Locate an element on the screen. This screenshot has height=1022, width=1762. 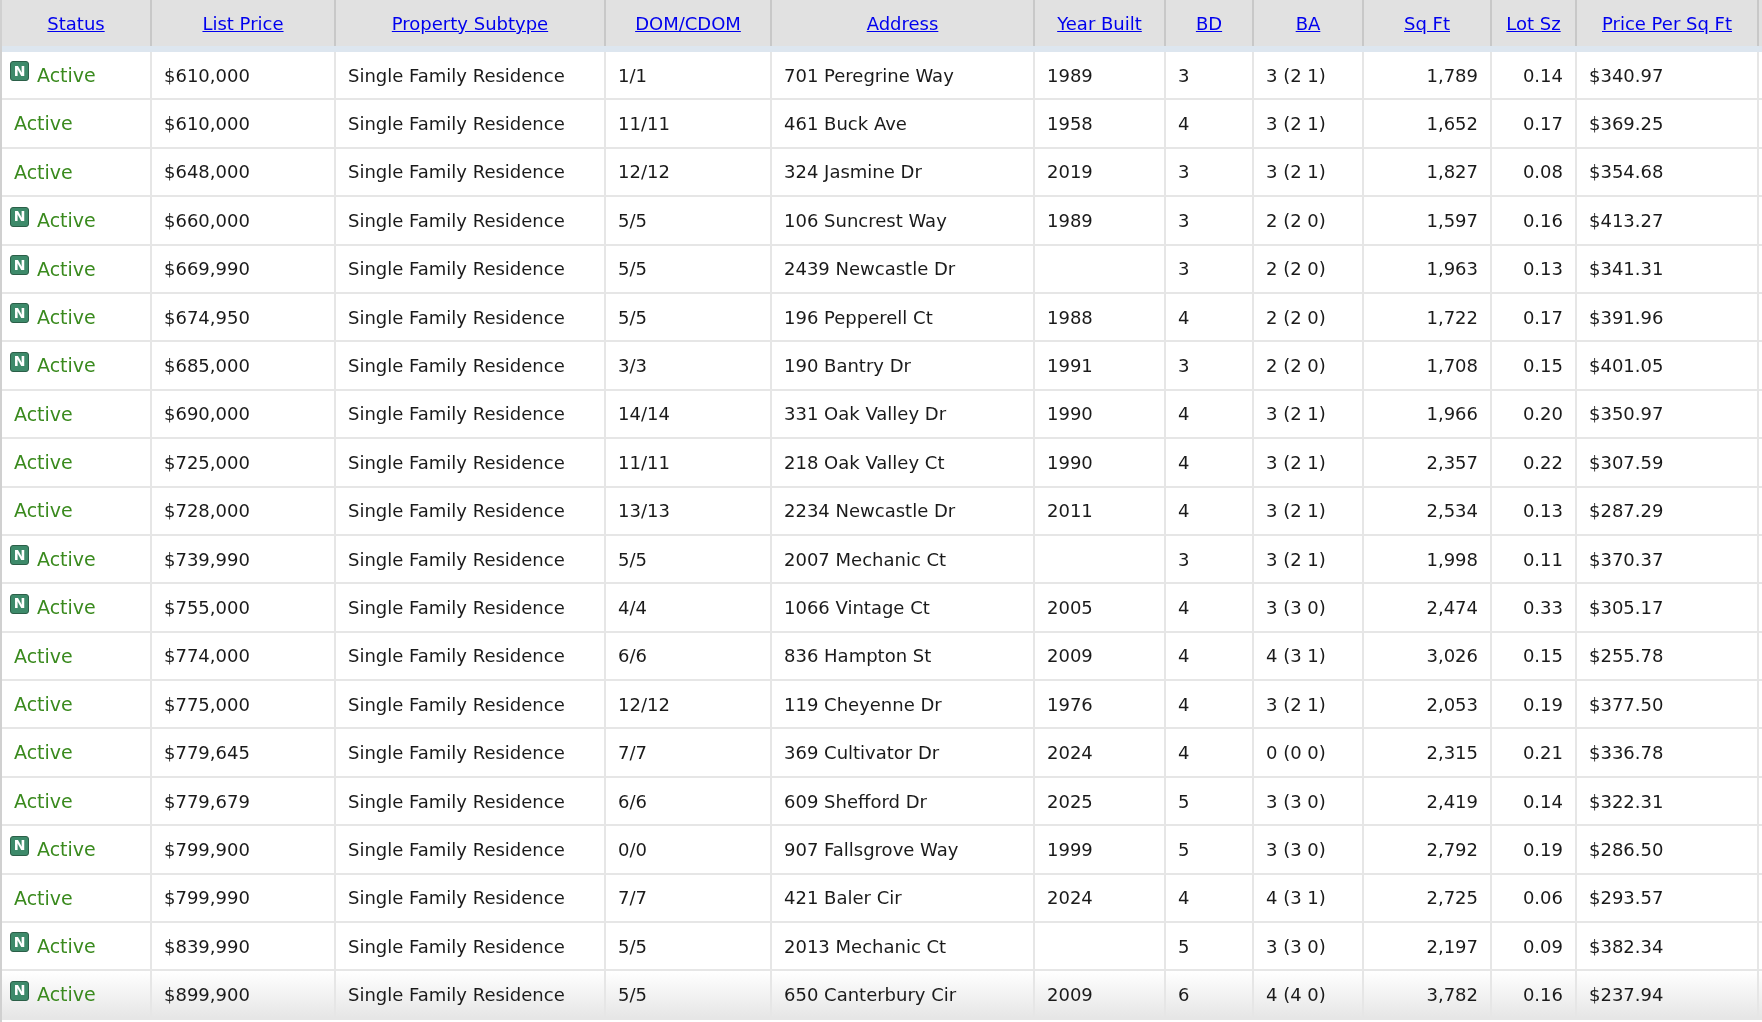
table-cell-text: $610,000 is located at coordinates (207, 75).